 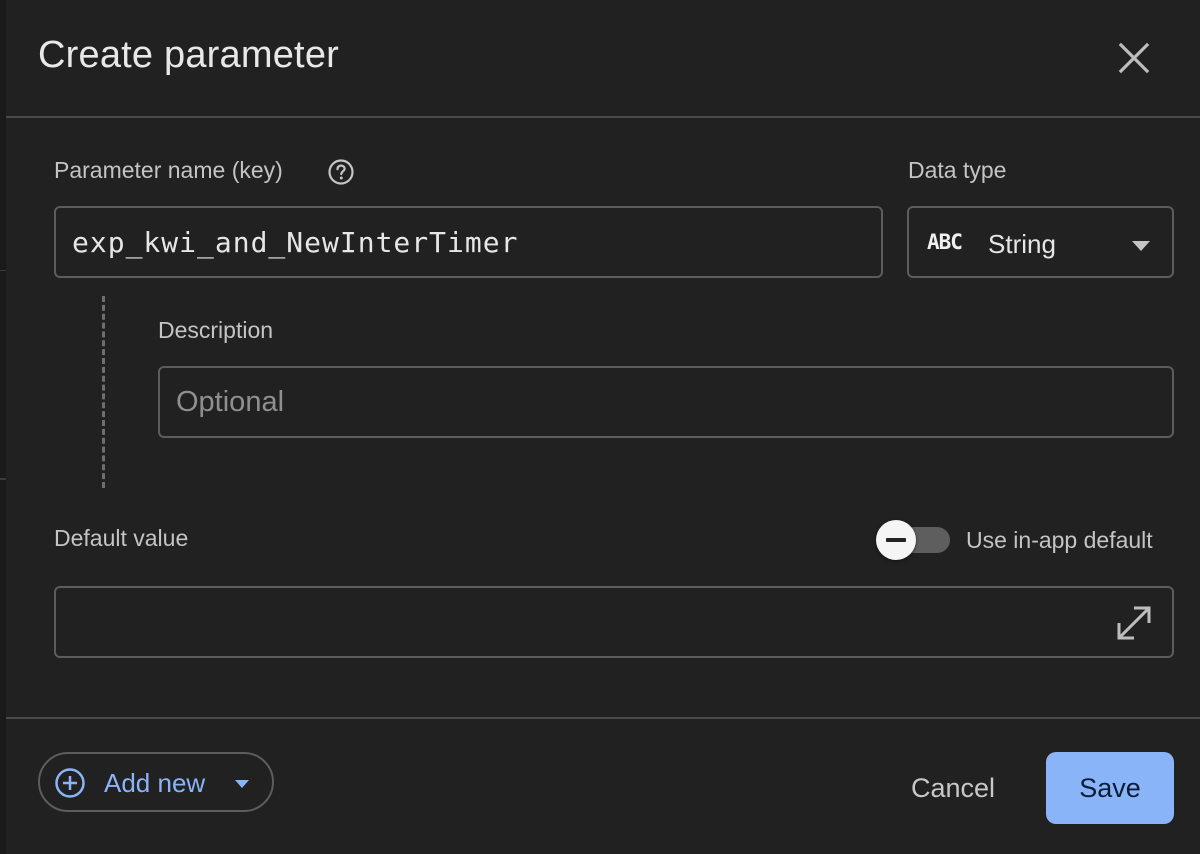 I want to click on add-new-button: Add new, so click(x=156, y=782).